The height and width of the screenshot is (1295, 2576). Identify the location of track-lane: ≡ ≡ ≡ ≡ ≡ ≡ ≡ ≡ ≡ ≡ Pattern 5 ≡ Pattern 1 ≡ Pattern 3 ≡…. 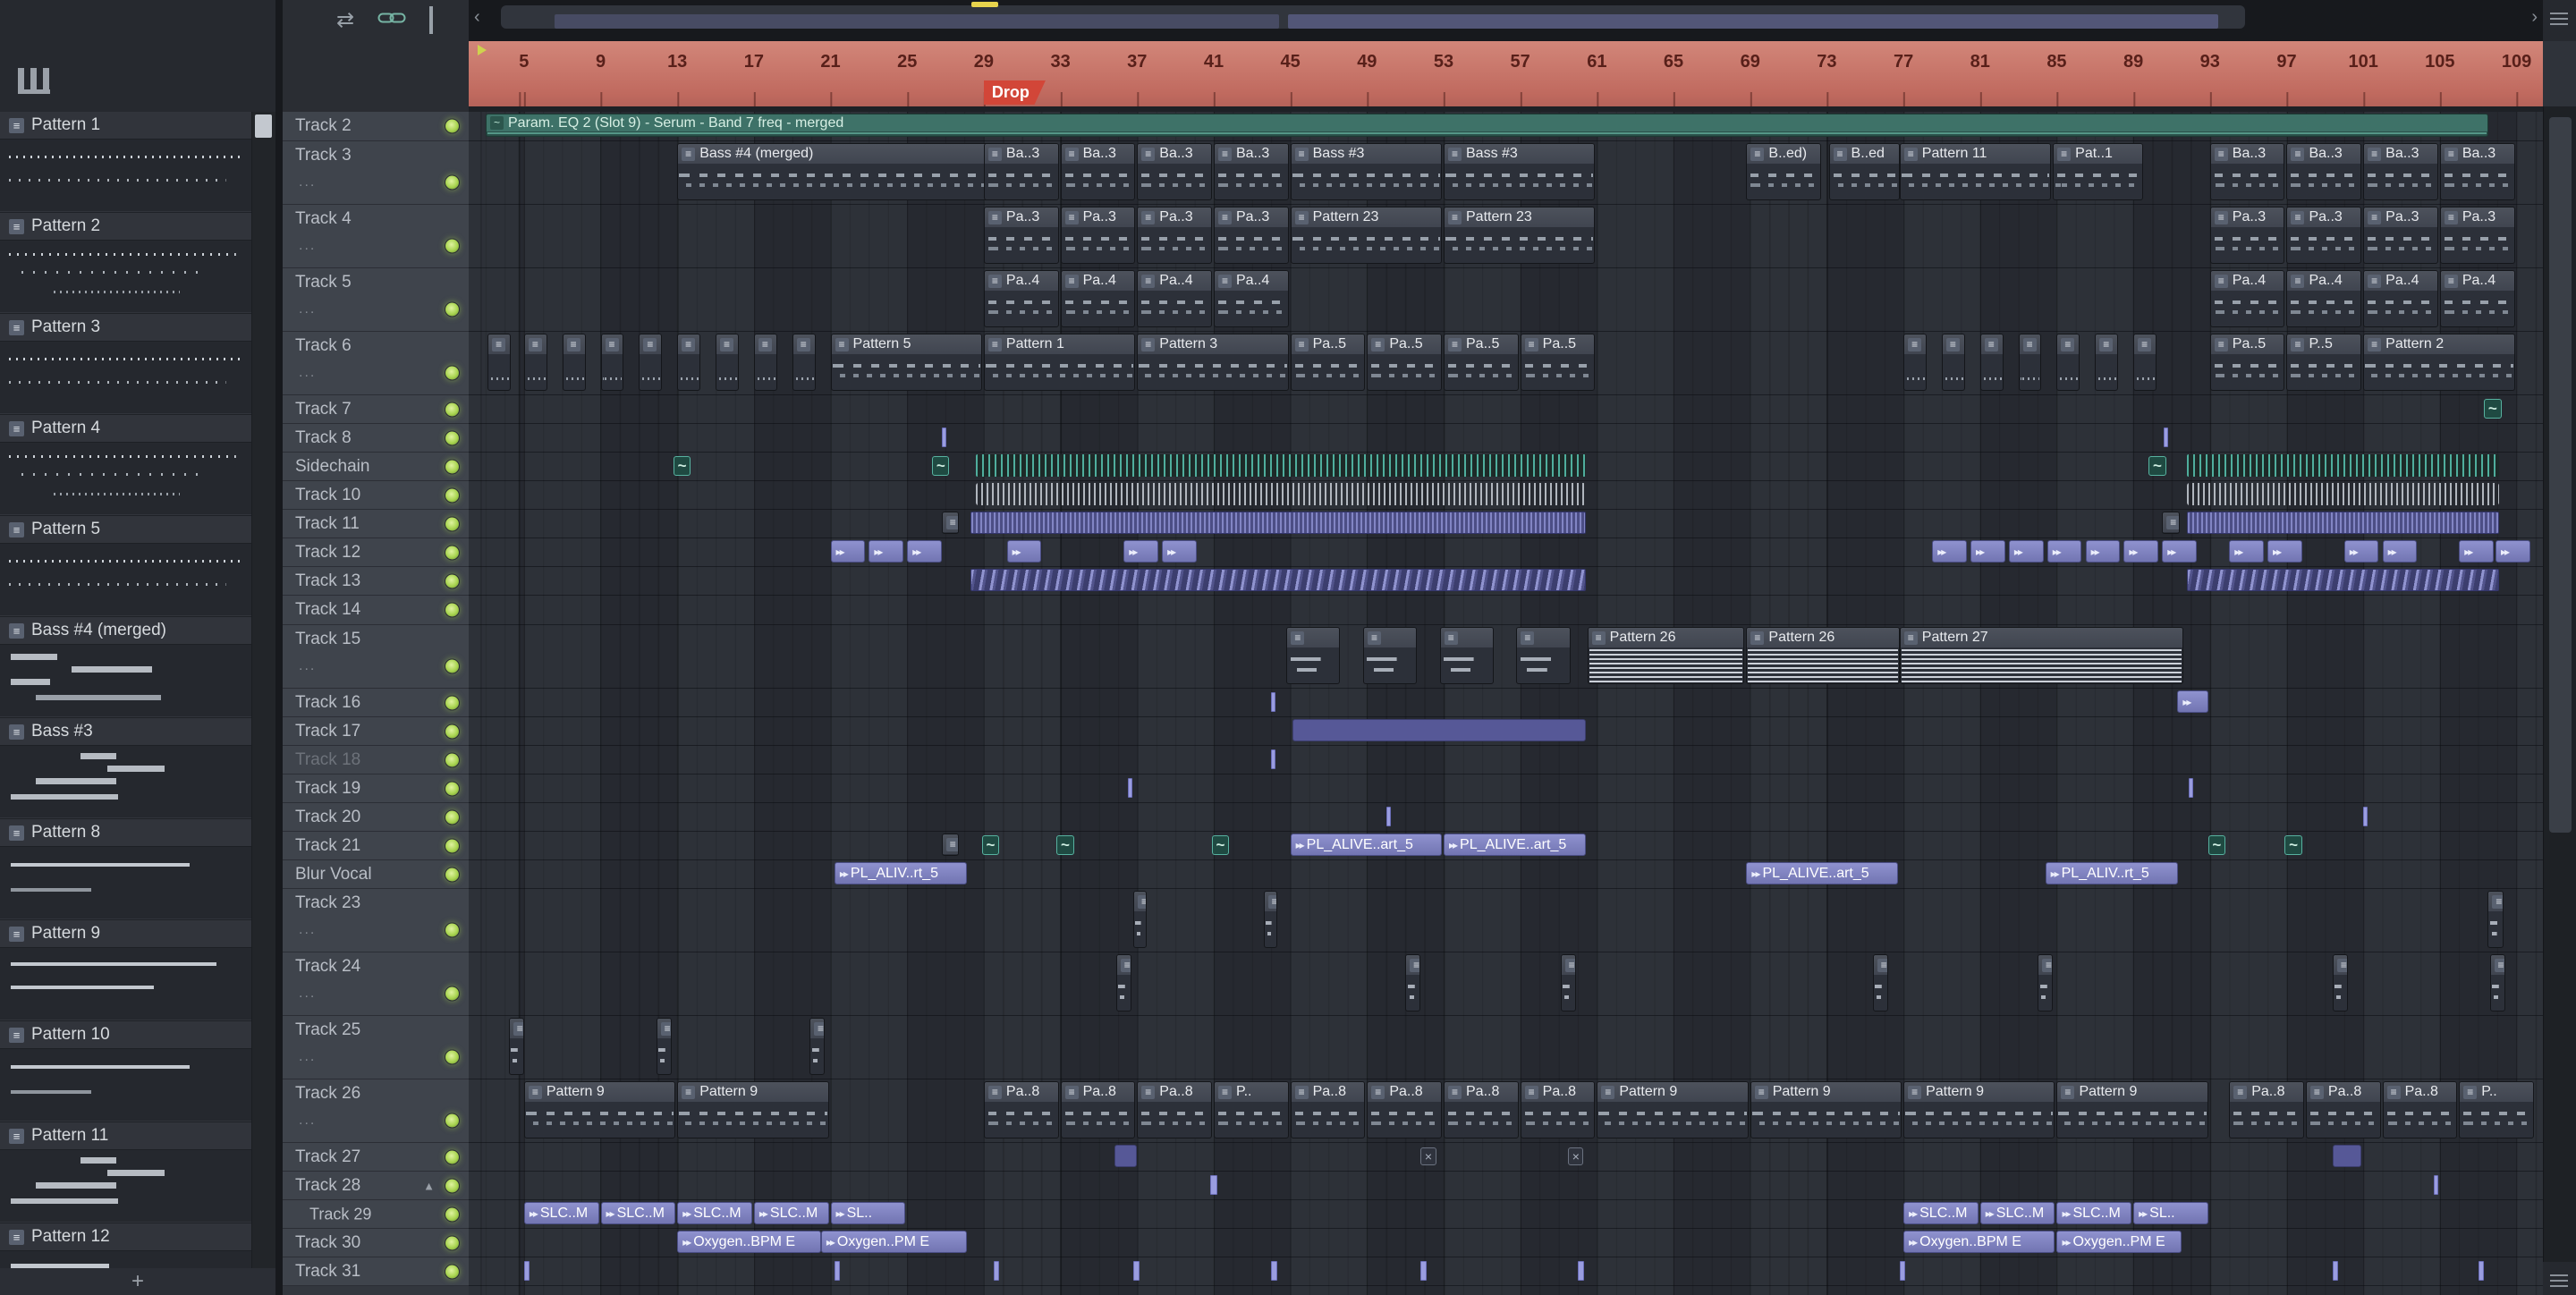
(1506, 363).